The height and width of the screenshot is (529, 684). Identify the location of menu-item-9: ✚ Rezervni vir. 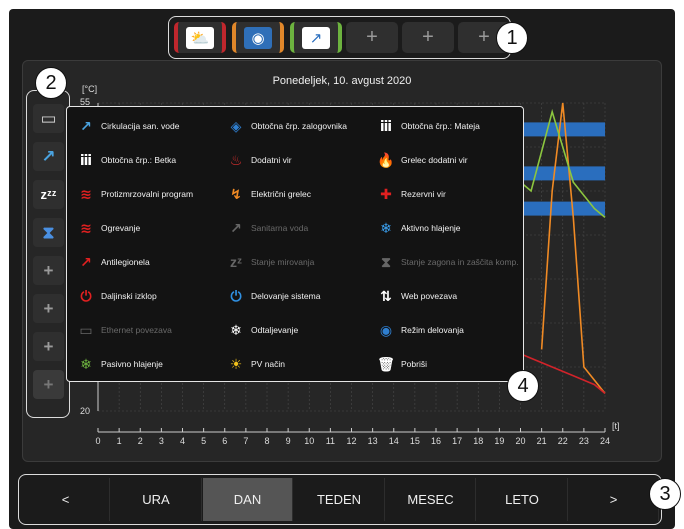
(445, 194).